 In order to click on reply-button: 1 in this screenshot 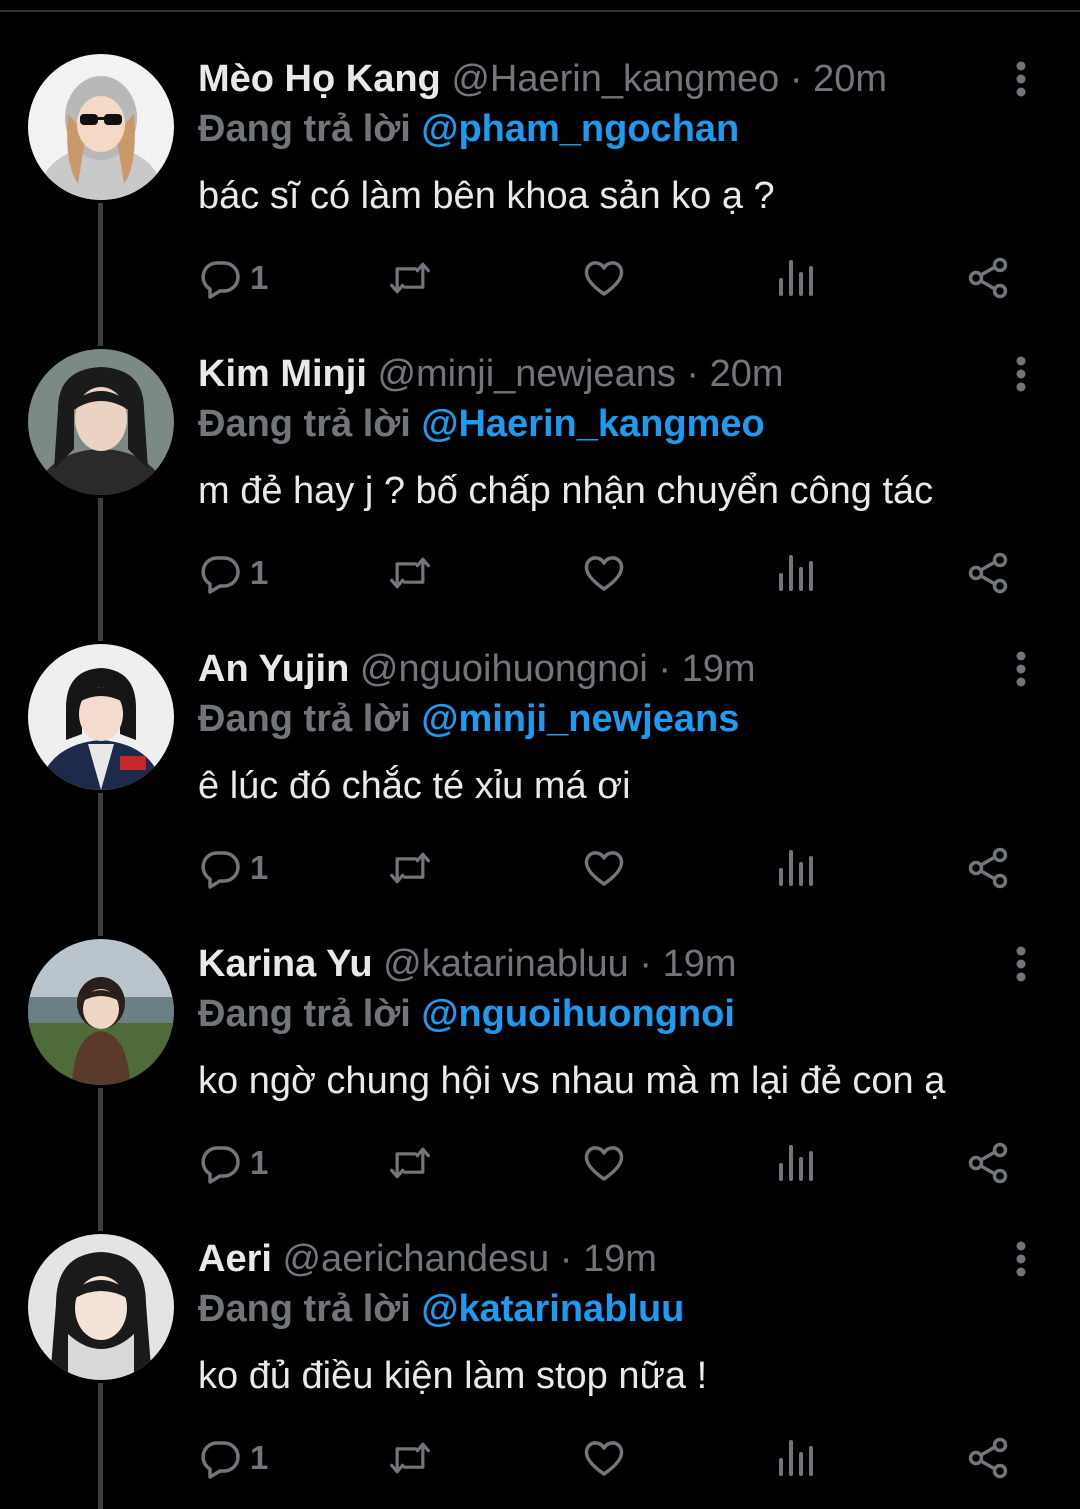, I will do `click(233, 1458)`.